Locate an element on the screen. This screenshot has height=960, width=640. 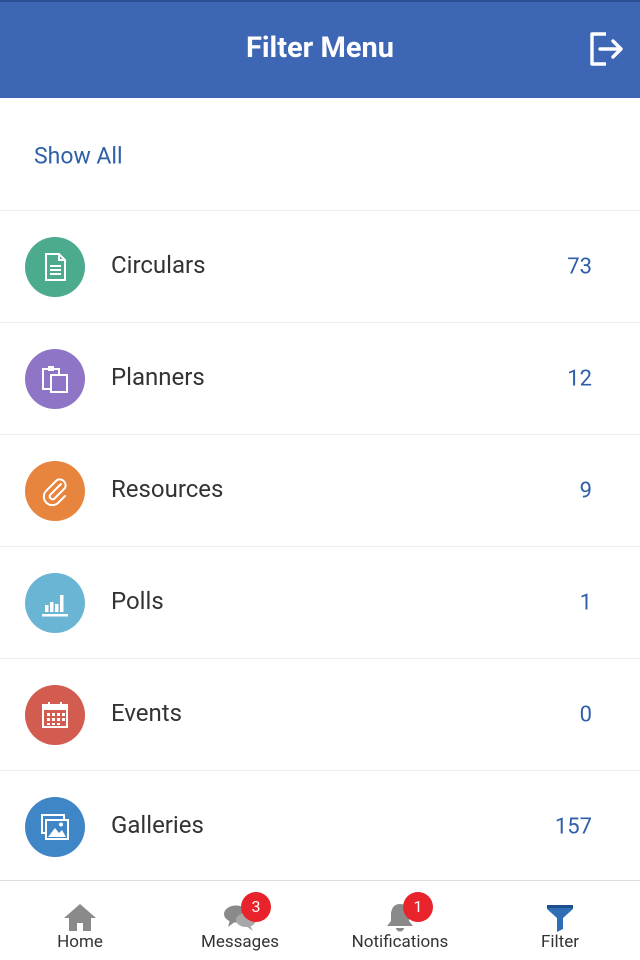
planners-icon-circle is located at coordinates (55, 379).